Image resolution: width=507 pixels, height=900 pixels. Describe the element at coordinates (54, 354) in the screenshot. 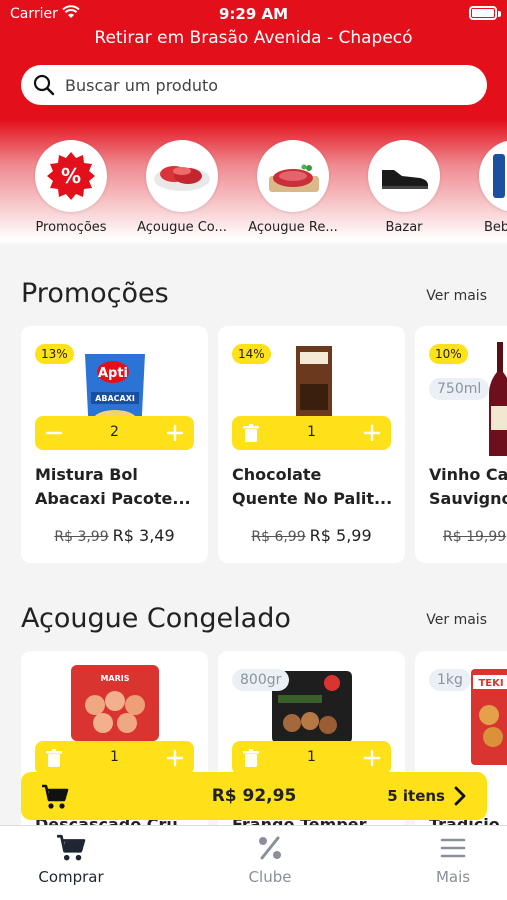

I see `discount-badge: 13%` at that location.